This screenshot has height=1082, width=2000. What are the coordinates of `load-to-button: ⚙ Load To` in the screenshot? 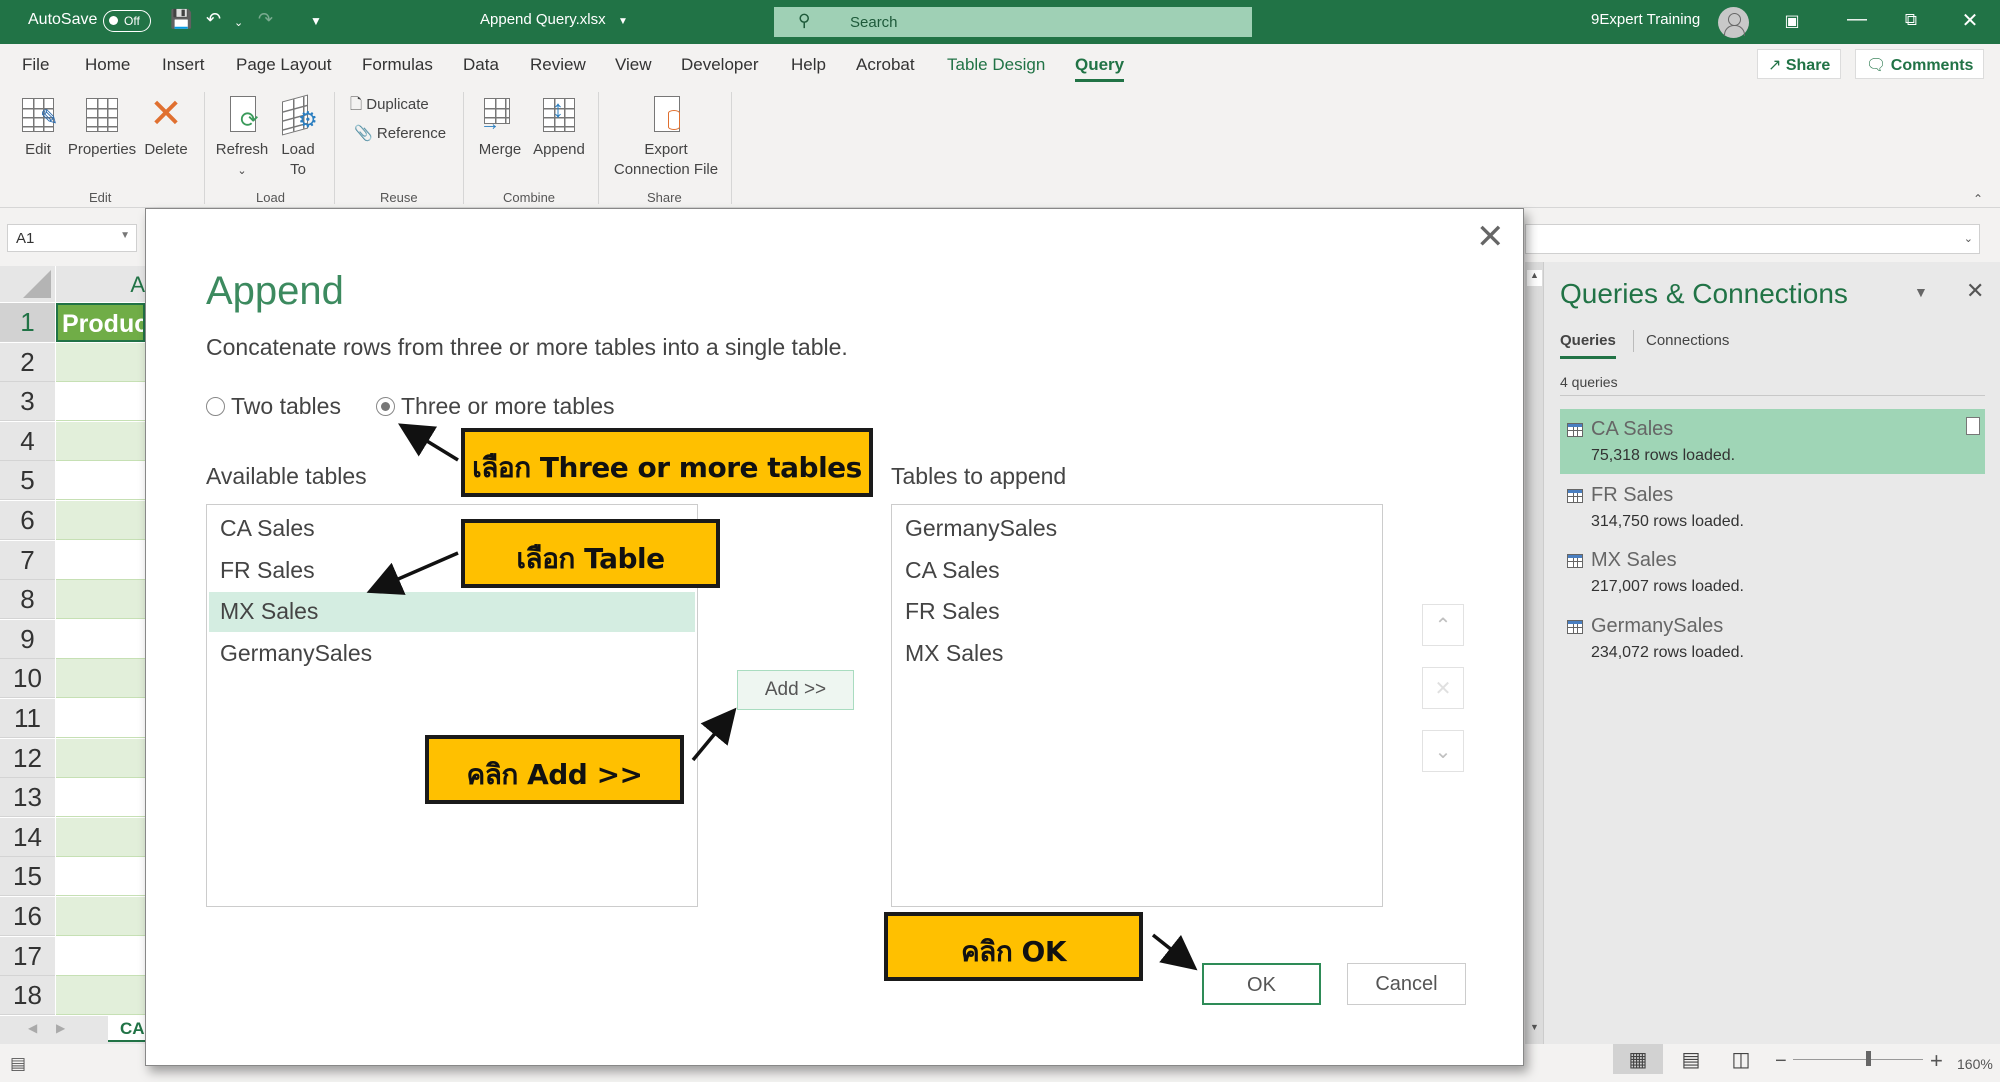 It's located at (298, 137).